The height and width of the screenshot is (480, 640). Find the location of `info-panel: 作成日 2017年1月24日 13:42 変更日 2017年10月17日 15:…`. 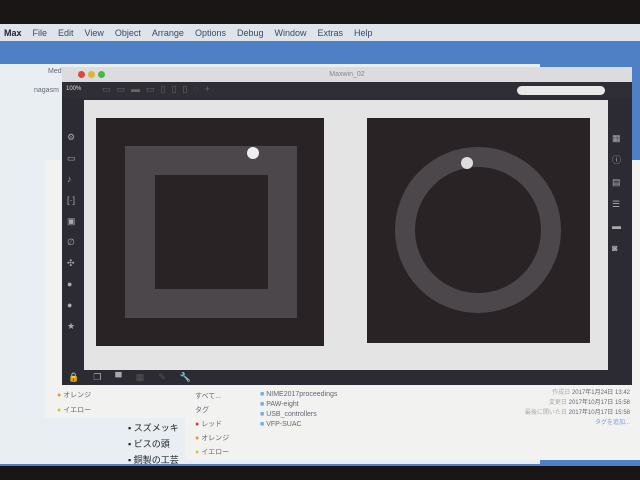

info-panel: 作成日 2017年1月24日 13:42 変更日 2017年10月17日 15:… is located at coordinates (547, 408).